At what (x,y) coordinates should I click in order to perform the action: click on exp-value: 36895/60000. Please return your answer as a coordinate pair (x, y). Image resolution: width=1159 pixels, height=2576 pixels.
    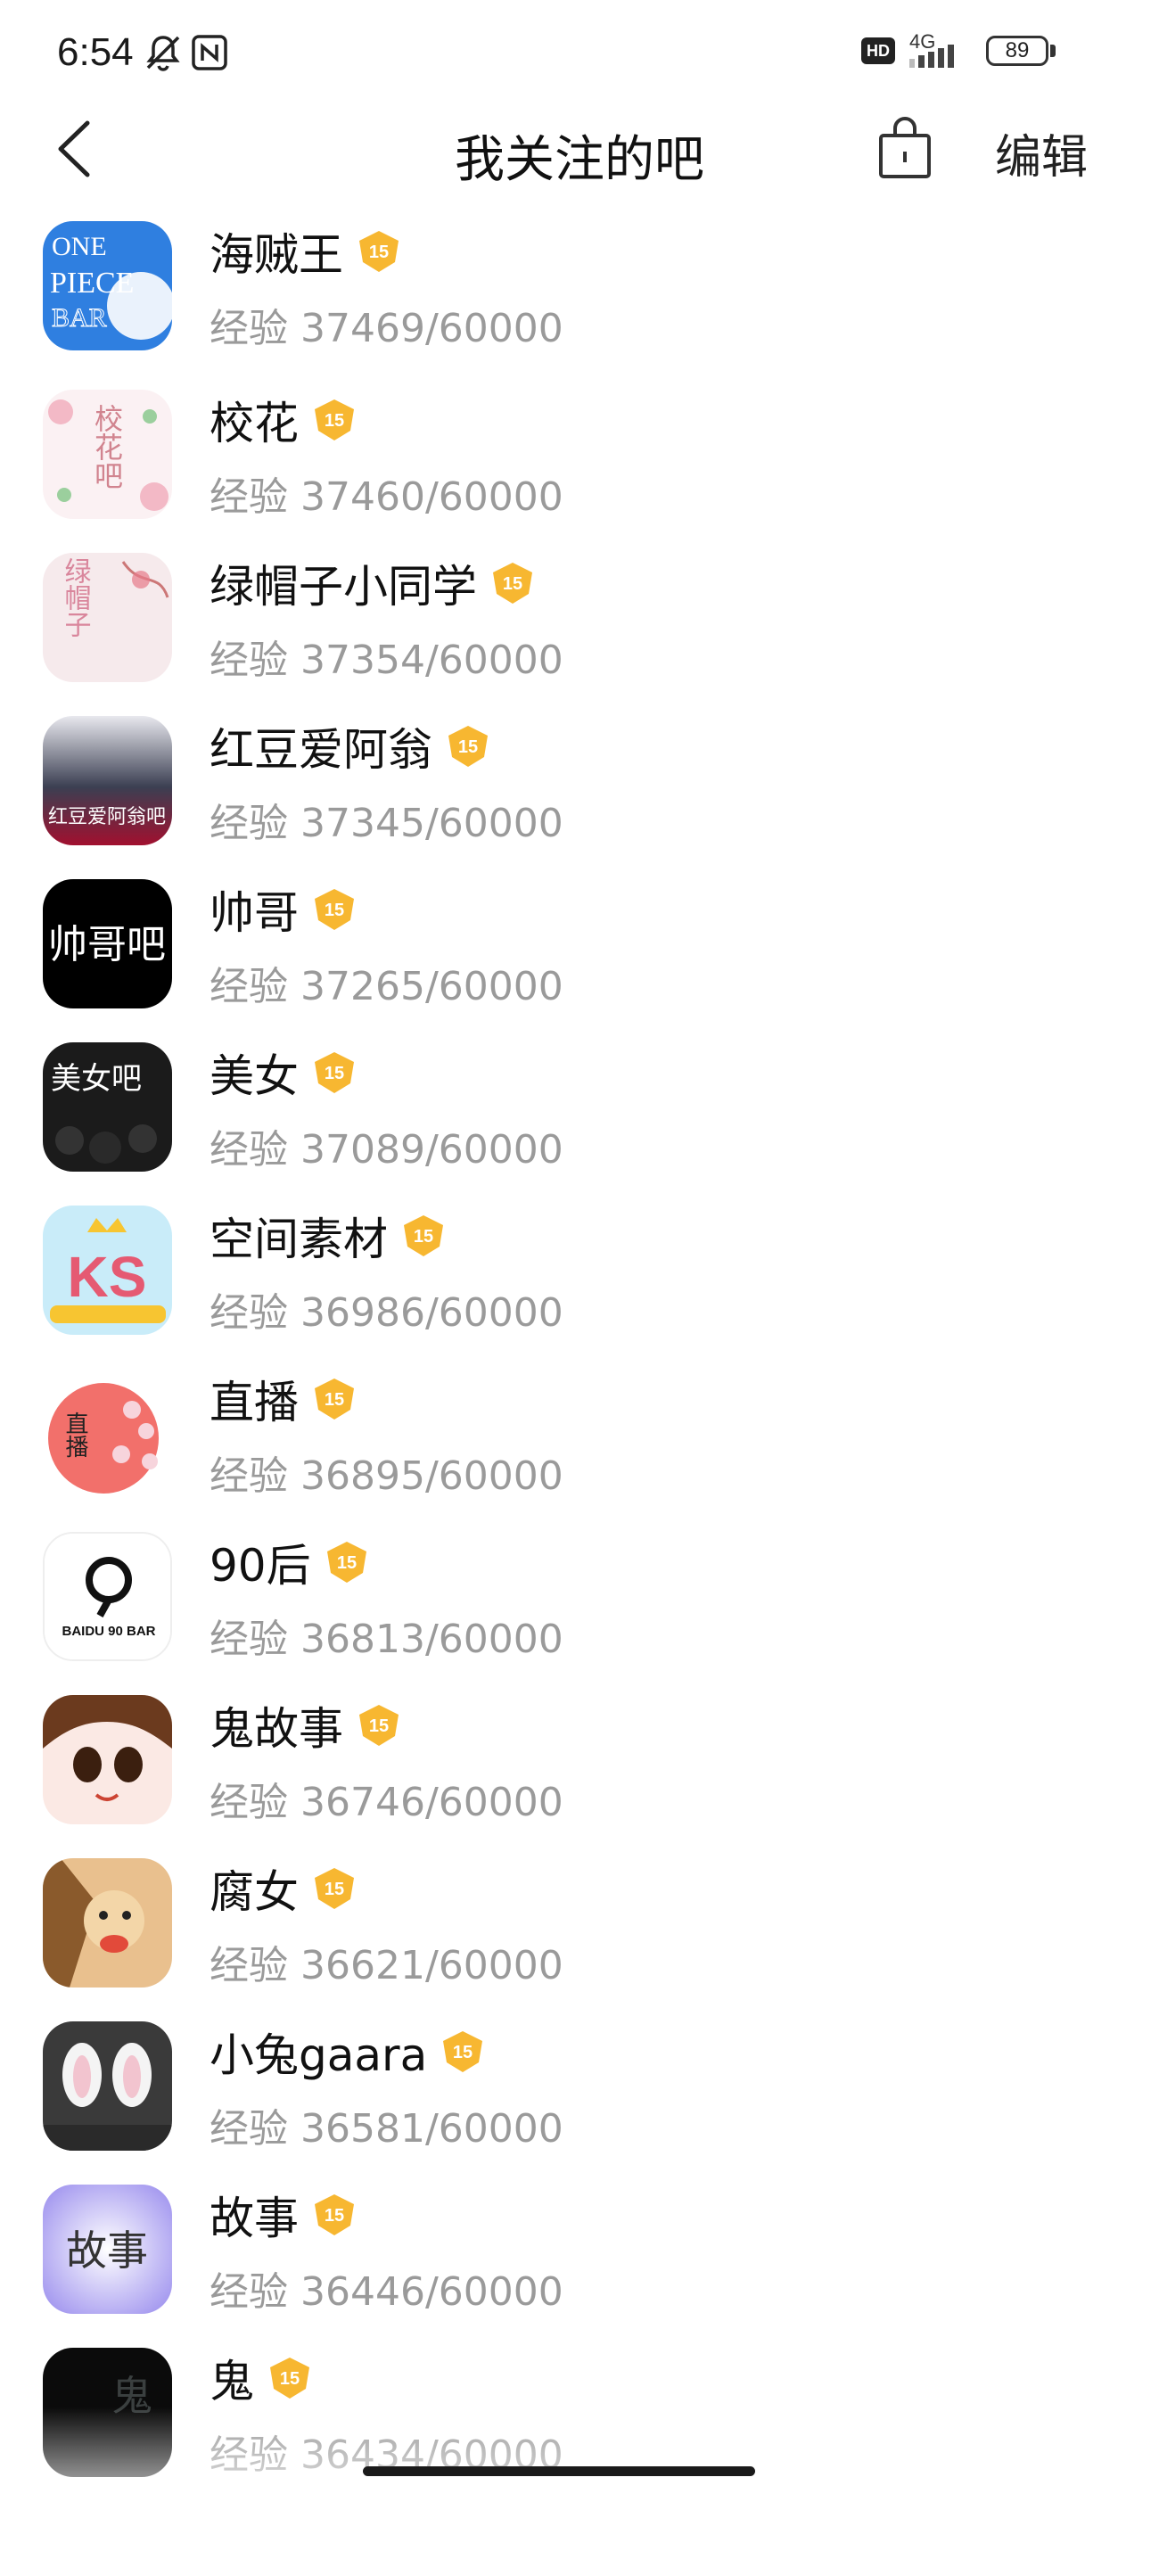
    Looking at the image, I should click on (431, 1476).